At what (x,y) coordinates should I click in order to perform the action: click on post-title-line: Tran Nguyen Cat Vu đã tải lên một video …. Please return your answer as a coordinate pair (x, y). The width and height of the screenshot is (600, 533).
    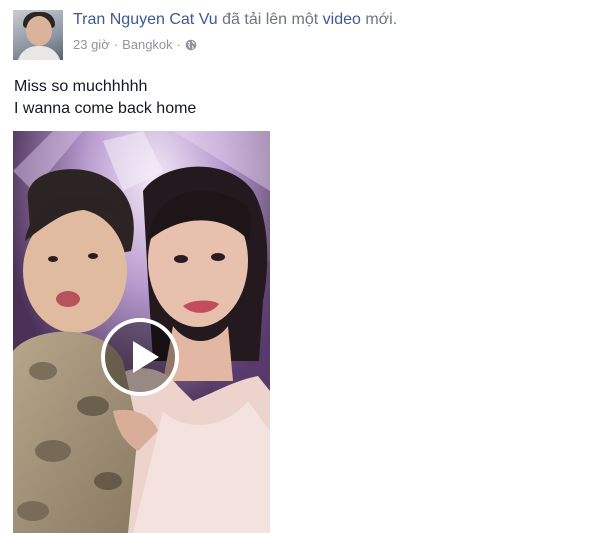
    Looking at the image, I should click on (235, 20).